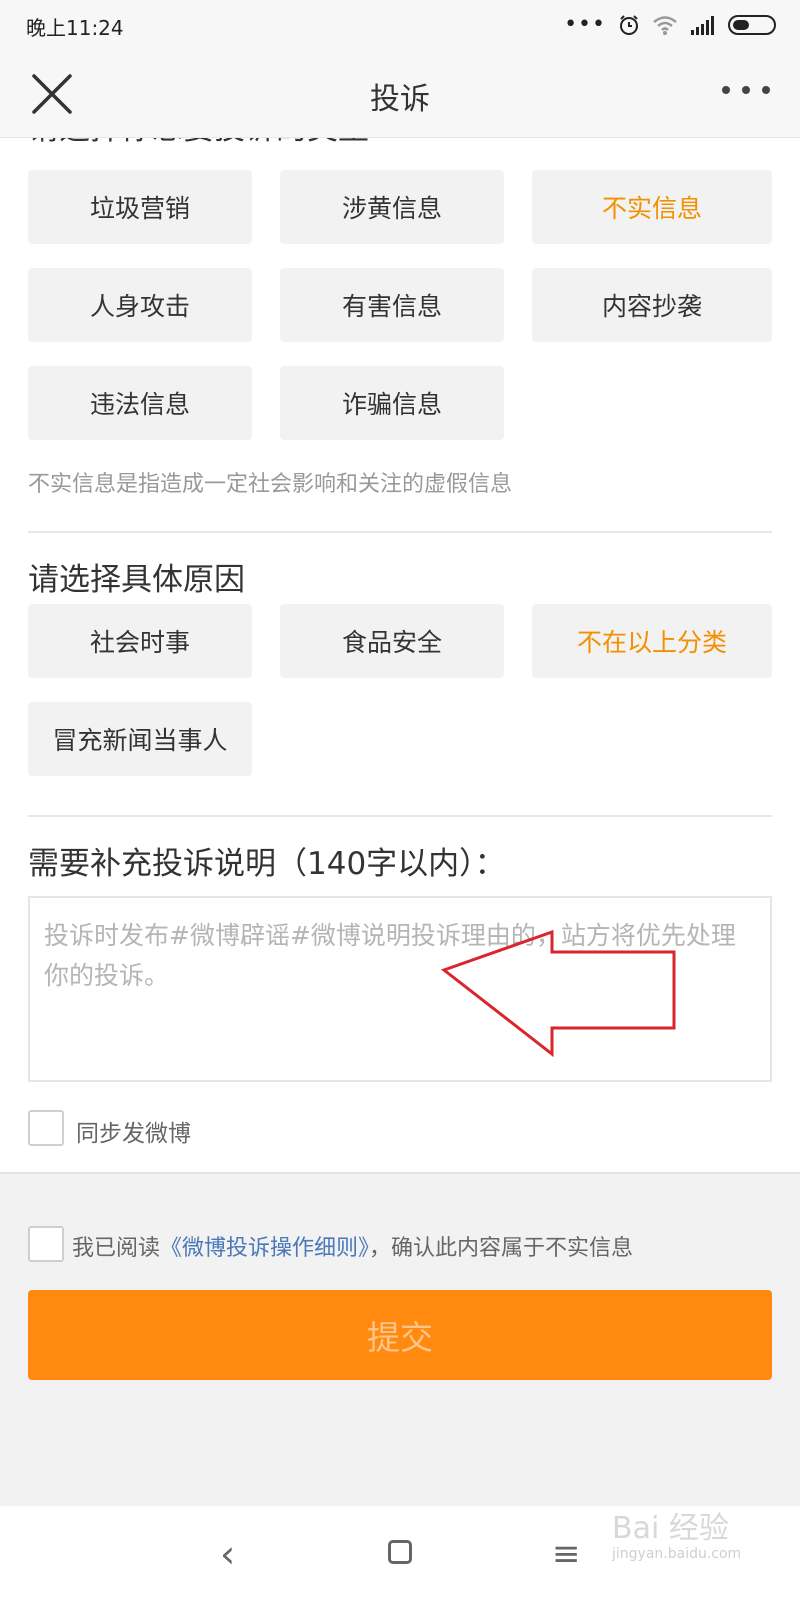 This screenshot has width=800, height=1600. What do you see at coordinates (140, 305) in the screenshot?
I see `type-tag-personal-attack: 人身攻击` at bounding box center [140, 305].